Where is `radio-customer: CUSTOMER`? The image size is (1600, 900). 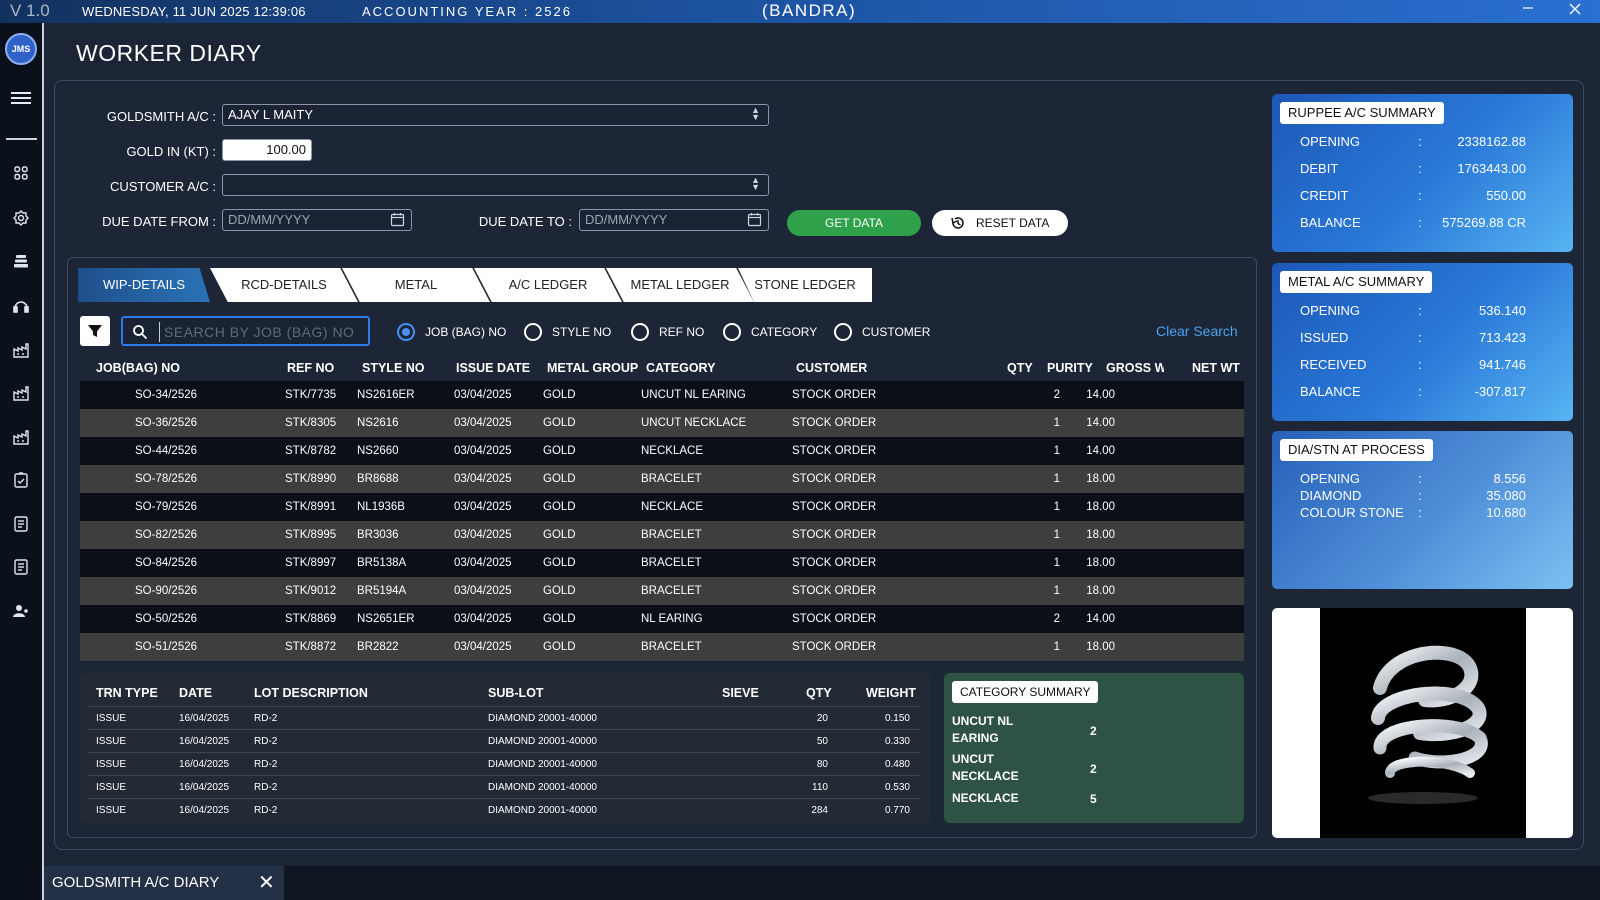
radio-customer: CUSTOMER is located at coordinates (882, 332).